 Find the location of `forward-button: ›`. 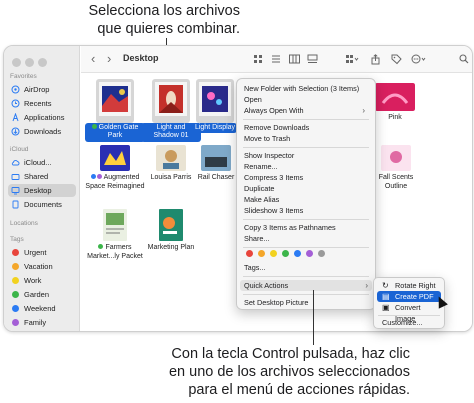

forward-button: › is located at coordinates (109, 58).